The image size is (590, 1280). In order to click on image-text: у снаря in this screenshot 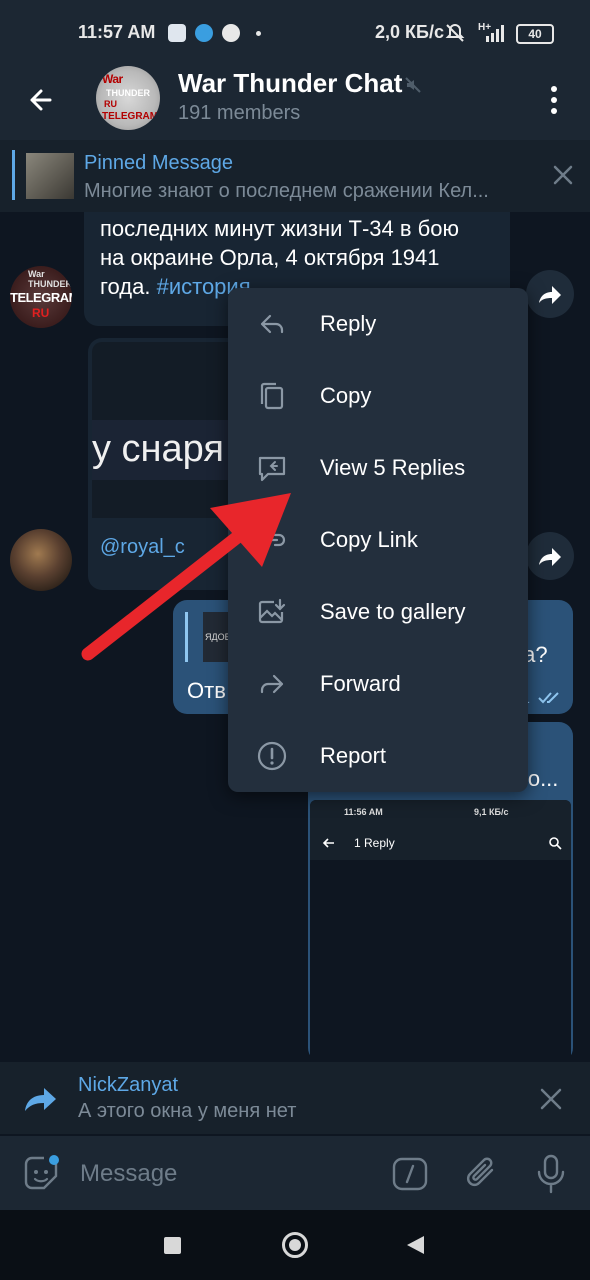, I will do `click(158, 449)`.